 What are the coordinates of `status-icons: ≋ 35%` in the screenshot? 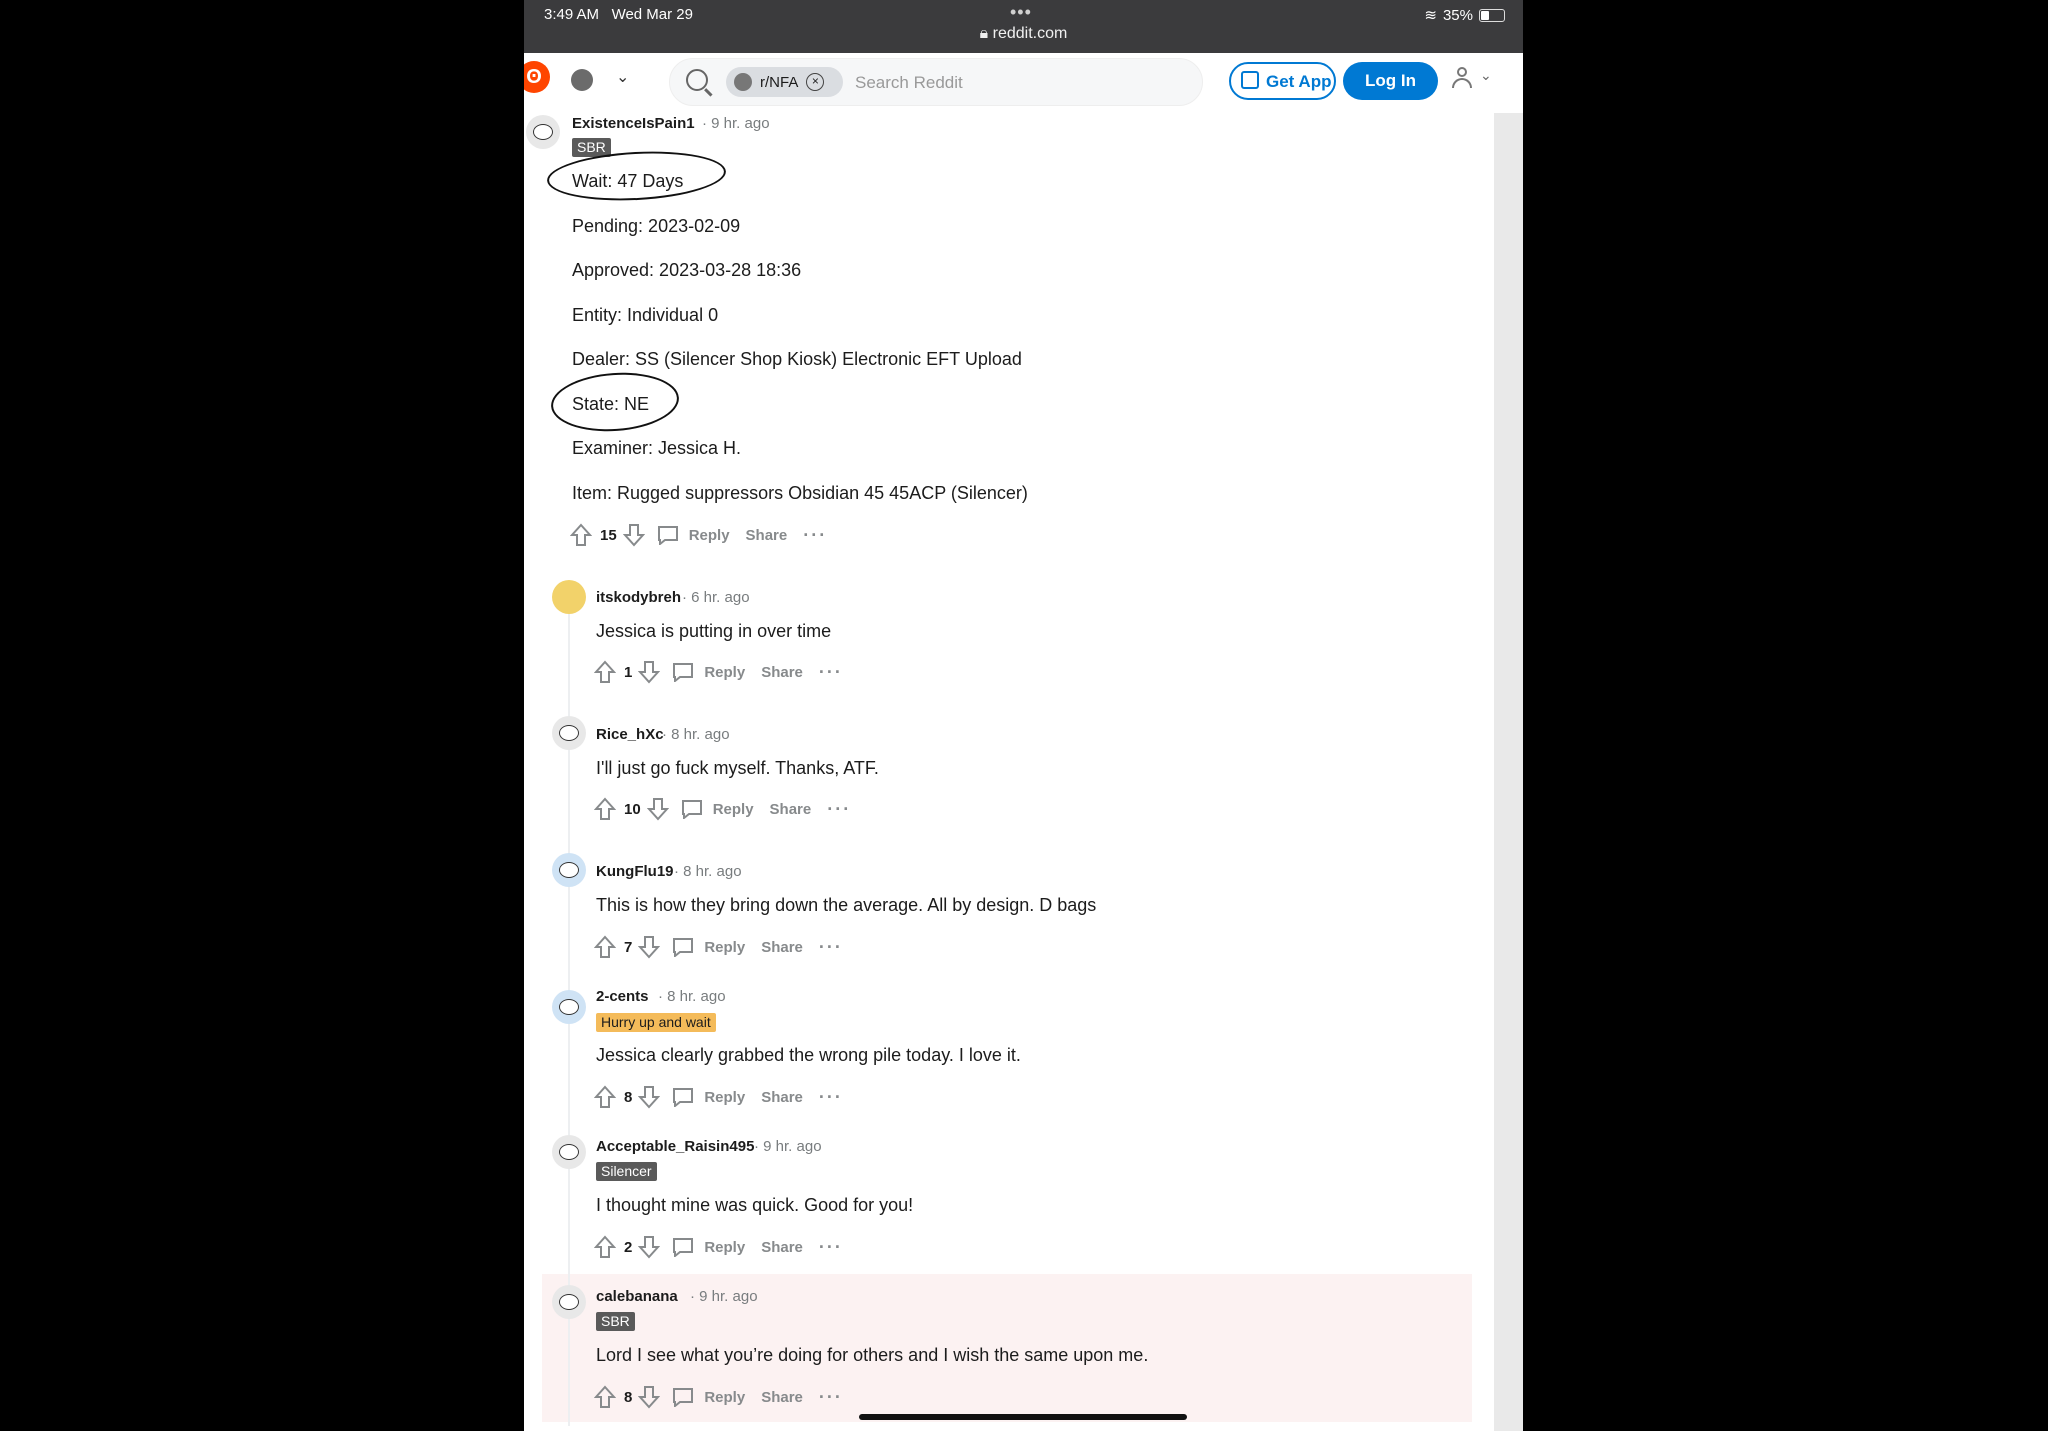 It's located at (1464, 15).